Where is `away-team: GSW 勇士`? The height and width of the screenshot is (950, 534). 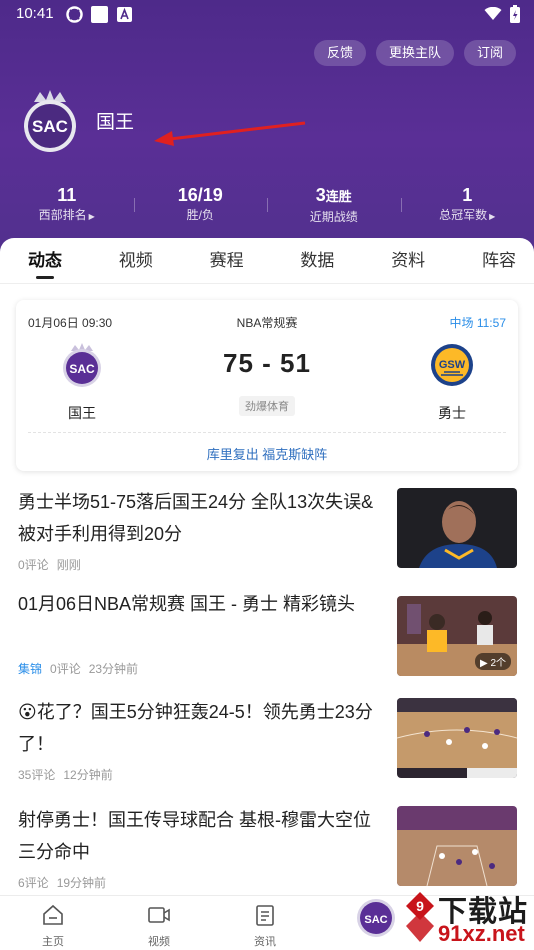 away-team: GSW 勇士 is located at coordinates (452, 382).